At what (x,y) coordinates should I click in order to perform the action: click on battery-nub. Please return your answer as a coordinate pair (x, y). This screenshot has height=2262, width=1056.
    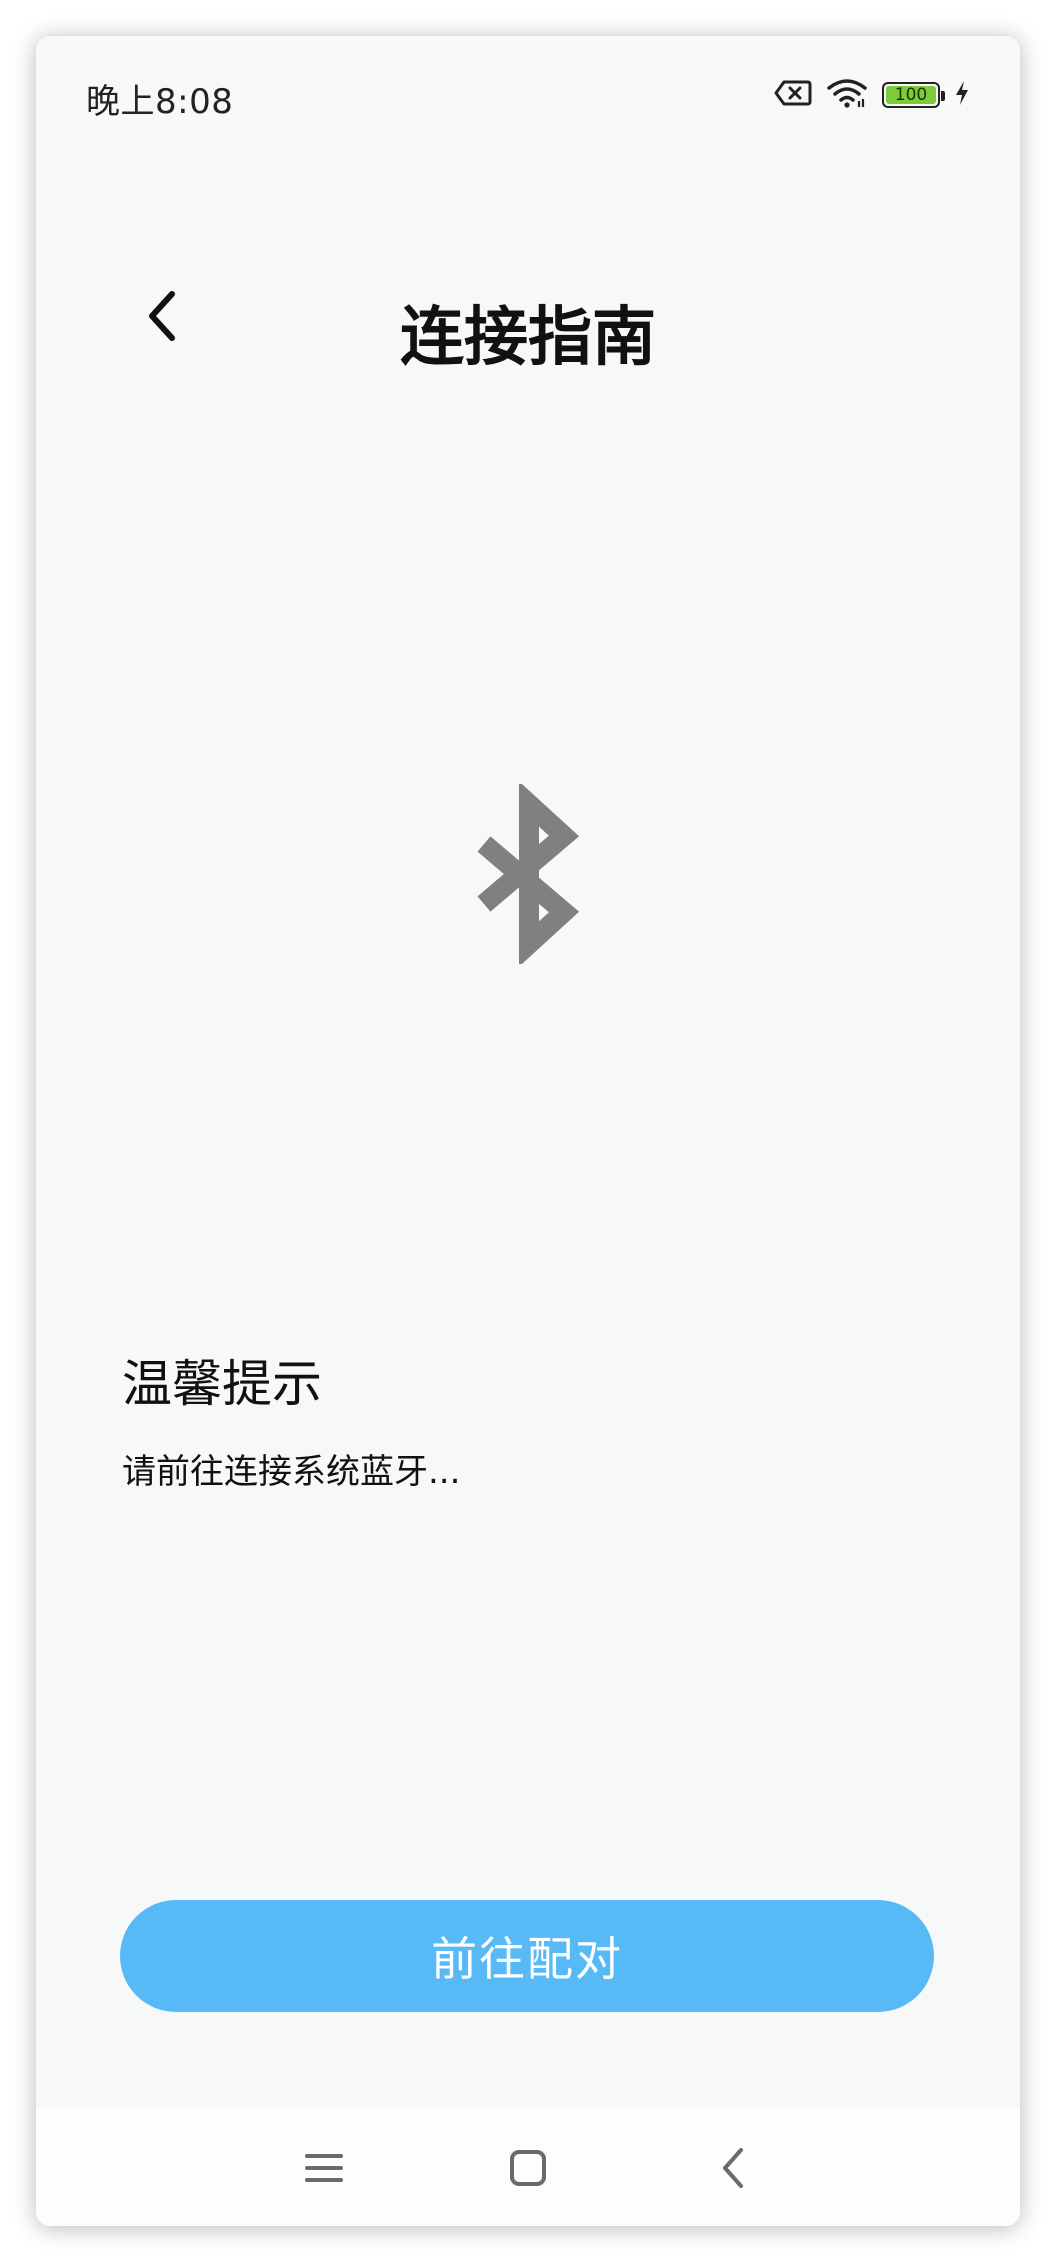
    Looking at the image, I should click on (943, 96).